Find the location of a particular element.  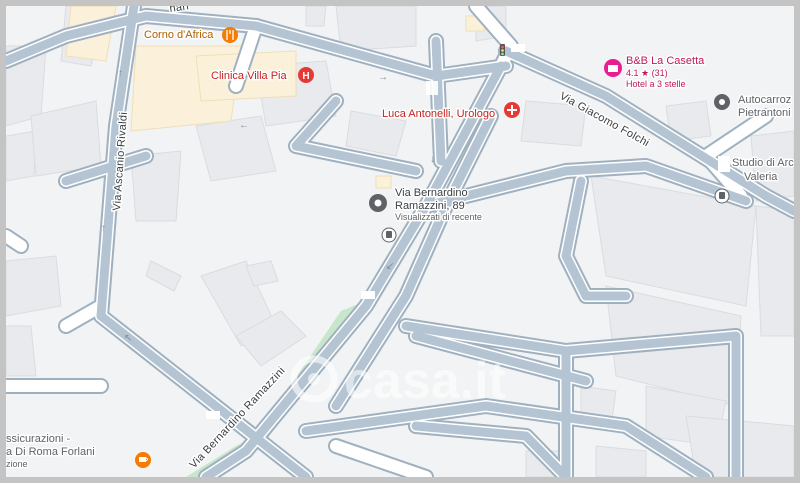

poi-label: Luca Antonelli, Urologo is located at coordinates (438, 114).